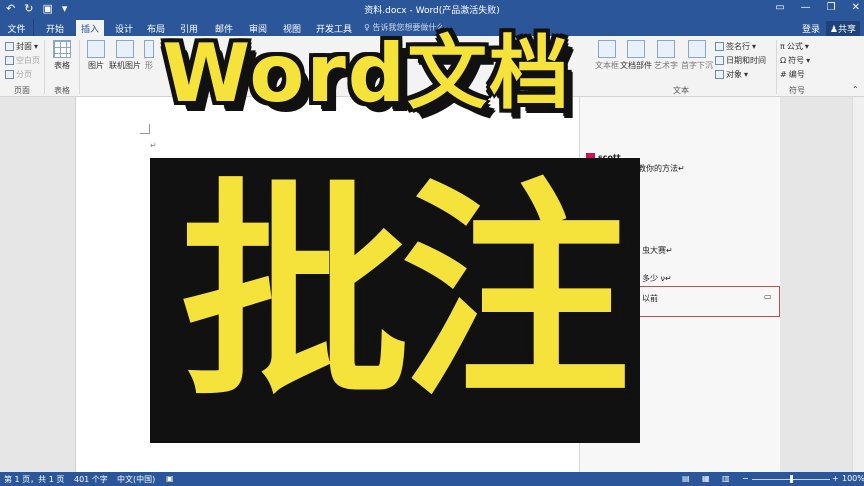 The height and width of the screenshot is (486, 864). What do you see at coordinates (22, 60) in the screenshot?
I see `blank-page-button: 空白页` at bounding box center [22, 60].